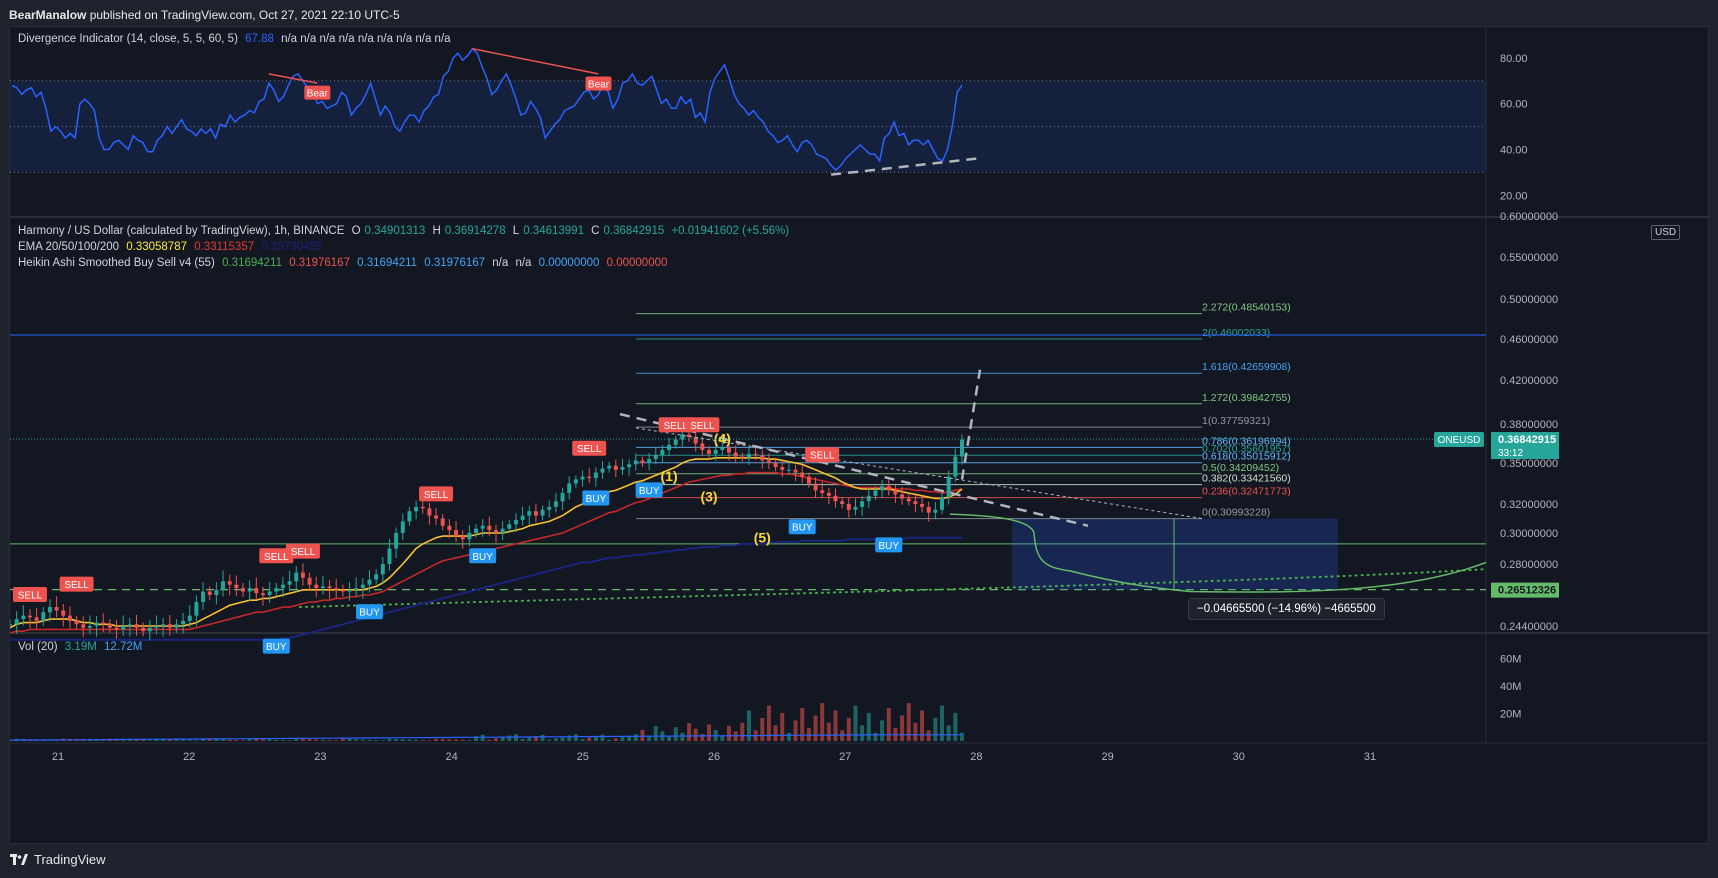 This screenshot has width=1718, height=878. I want to click on time-axis-tick: 28, so click(976, 757).